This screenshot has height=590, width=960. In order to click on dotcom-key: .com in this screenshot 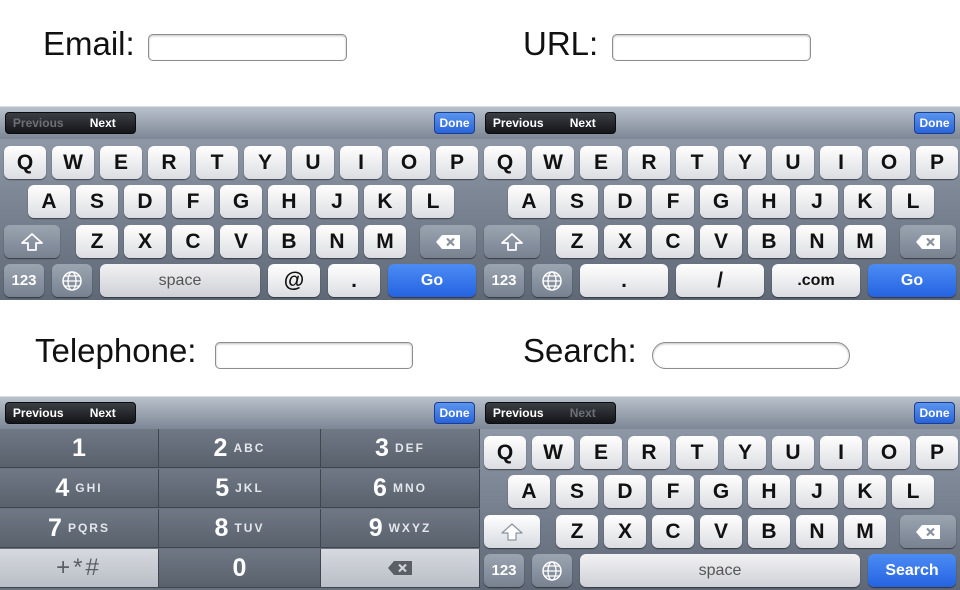, I will do `click(816, 280)`.